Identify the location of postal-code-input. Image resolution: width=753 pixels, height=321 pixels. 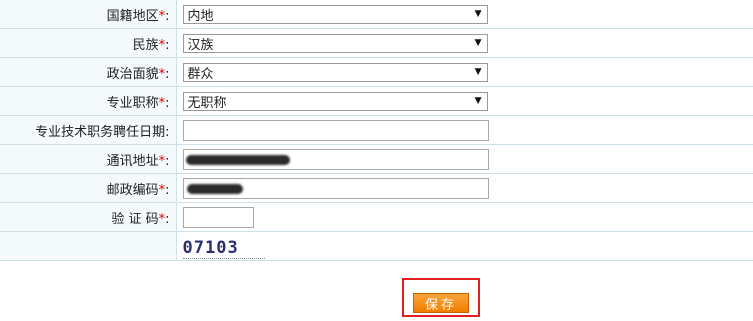
(335, 188).